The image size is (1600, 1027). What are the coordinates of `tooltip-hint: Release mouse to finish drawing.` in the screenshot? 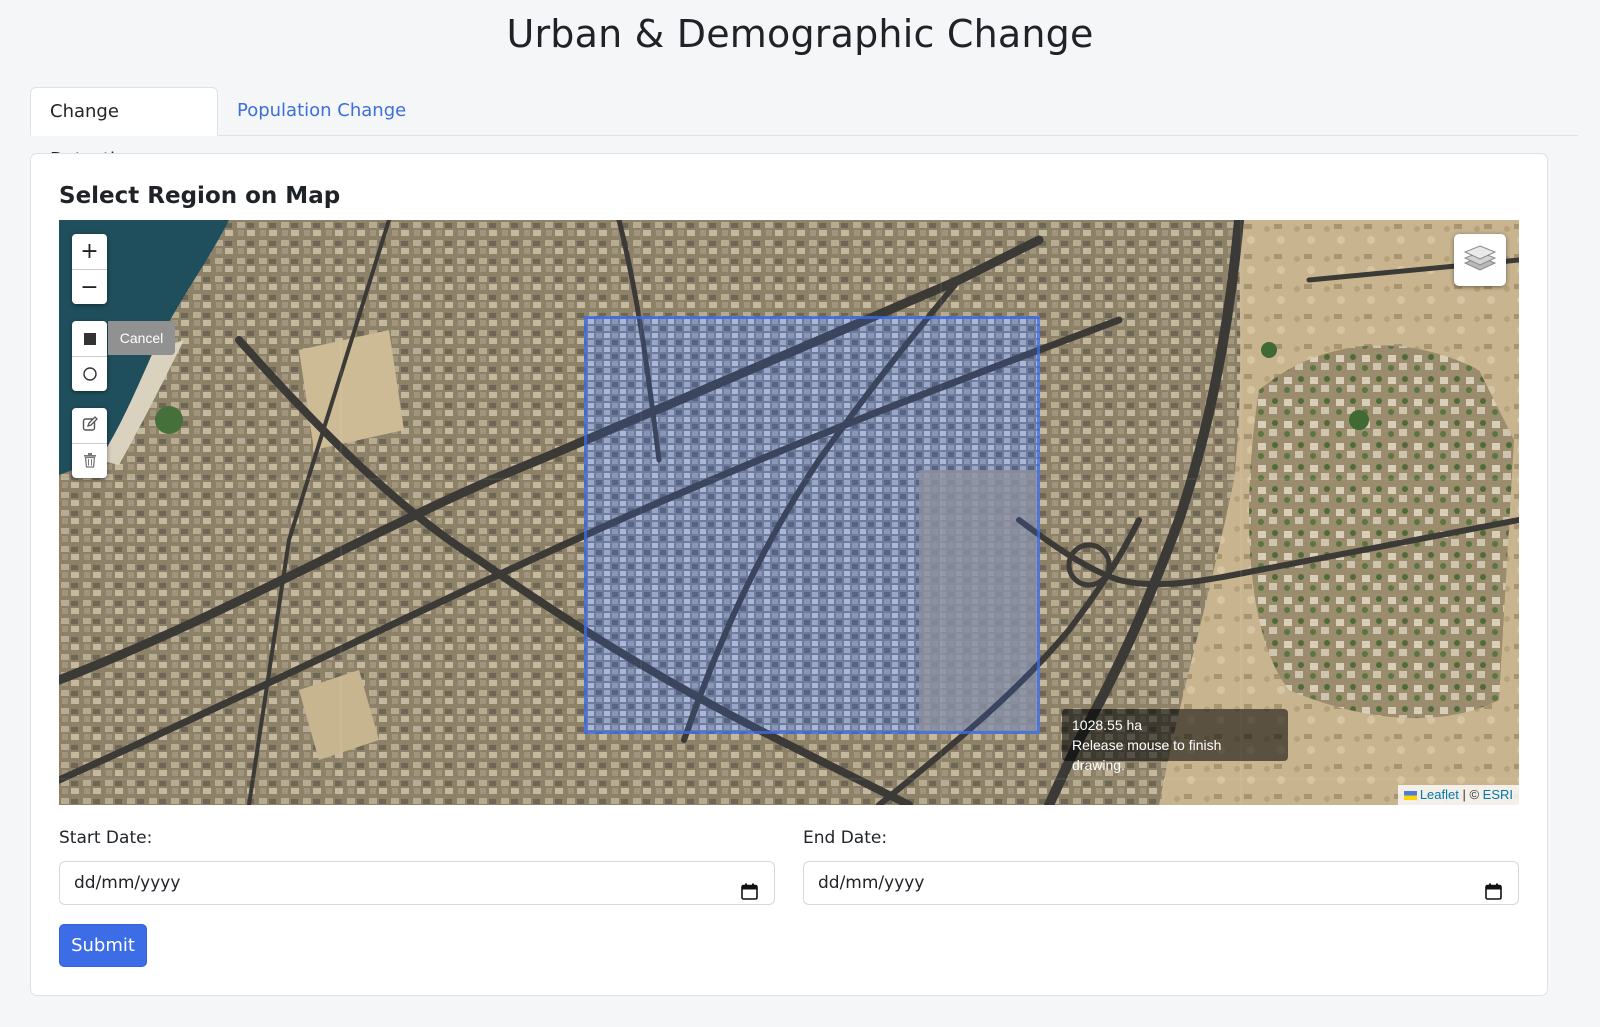 It's located at (1147, 755).